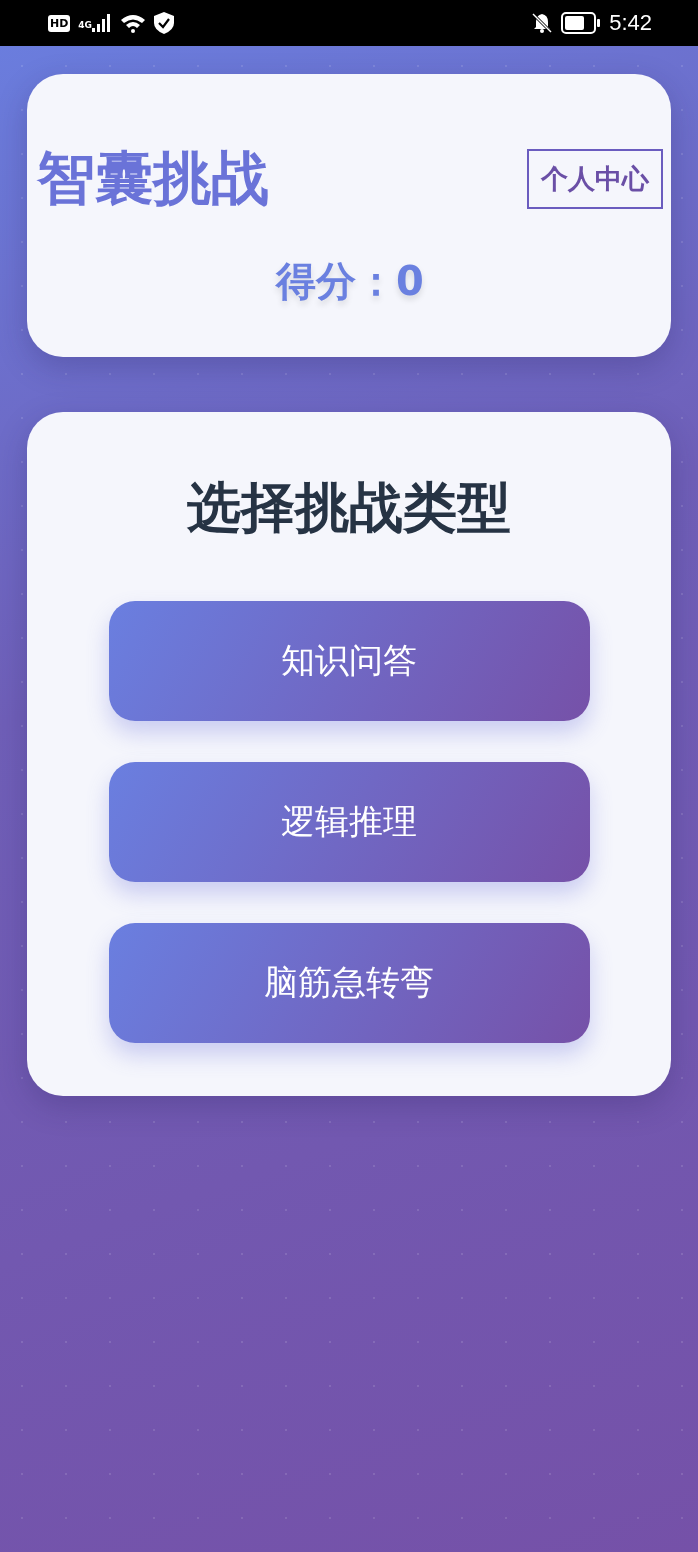  Describe the element at coordinates (349, 661) in the screenshot. I see `challenge-option-button: 知识问答` at that location.